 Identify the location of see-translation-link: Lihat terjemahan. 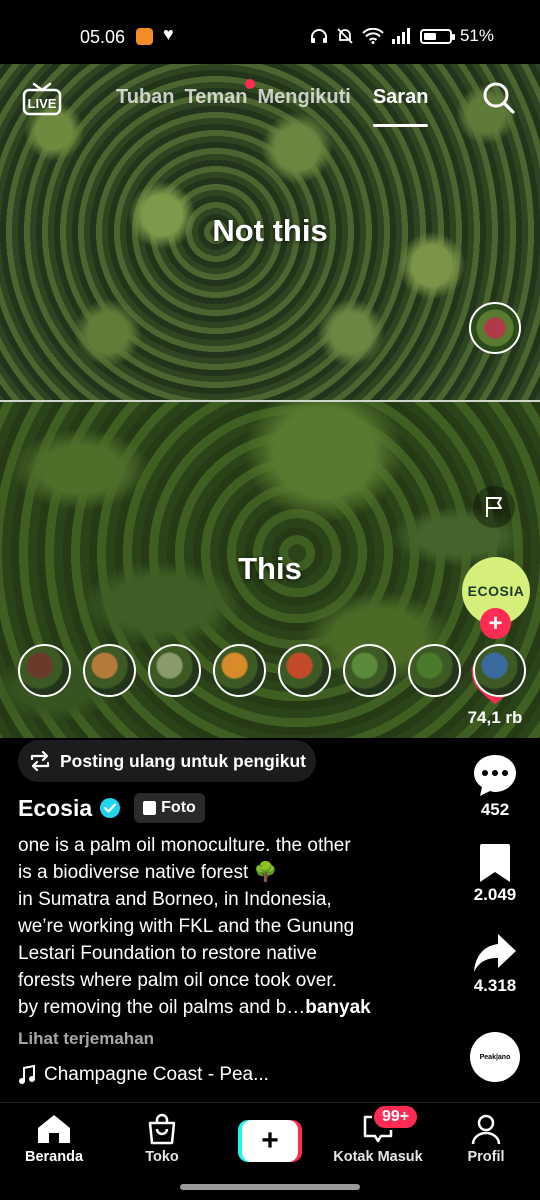
(86, 1039).